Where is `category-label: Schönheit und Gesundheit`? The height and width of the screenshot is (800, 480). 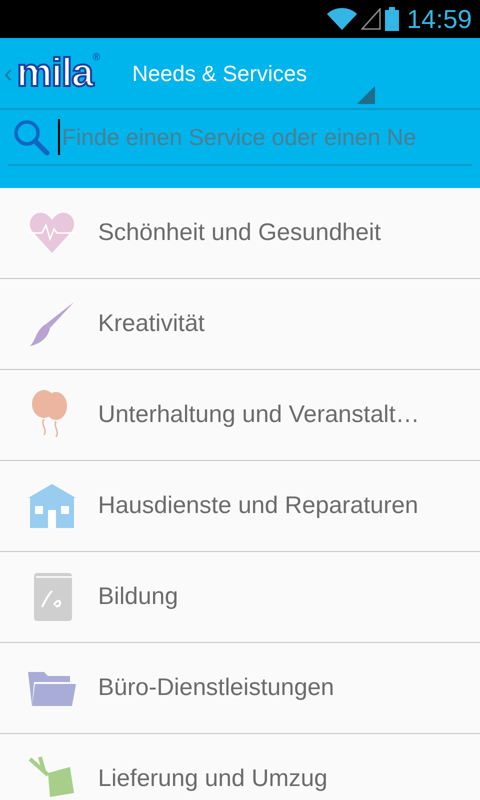
category-label: Schönheit und Gesundheit is located at coordinates (239, 233).